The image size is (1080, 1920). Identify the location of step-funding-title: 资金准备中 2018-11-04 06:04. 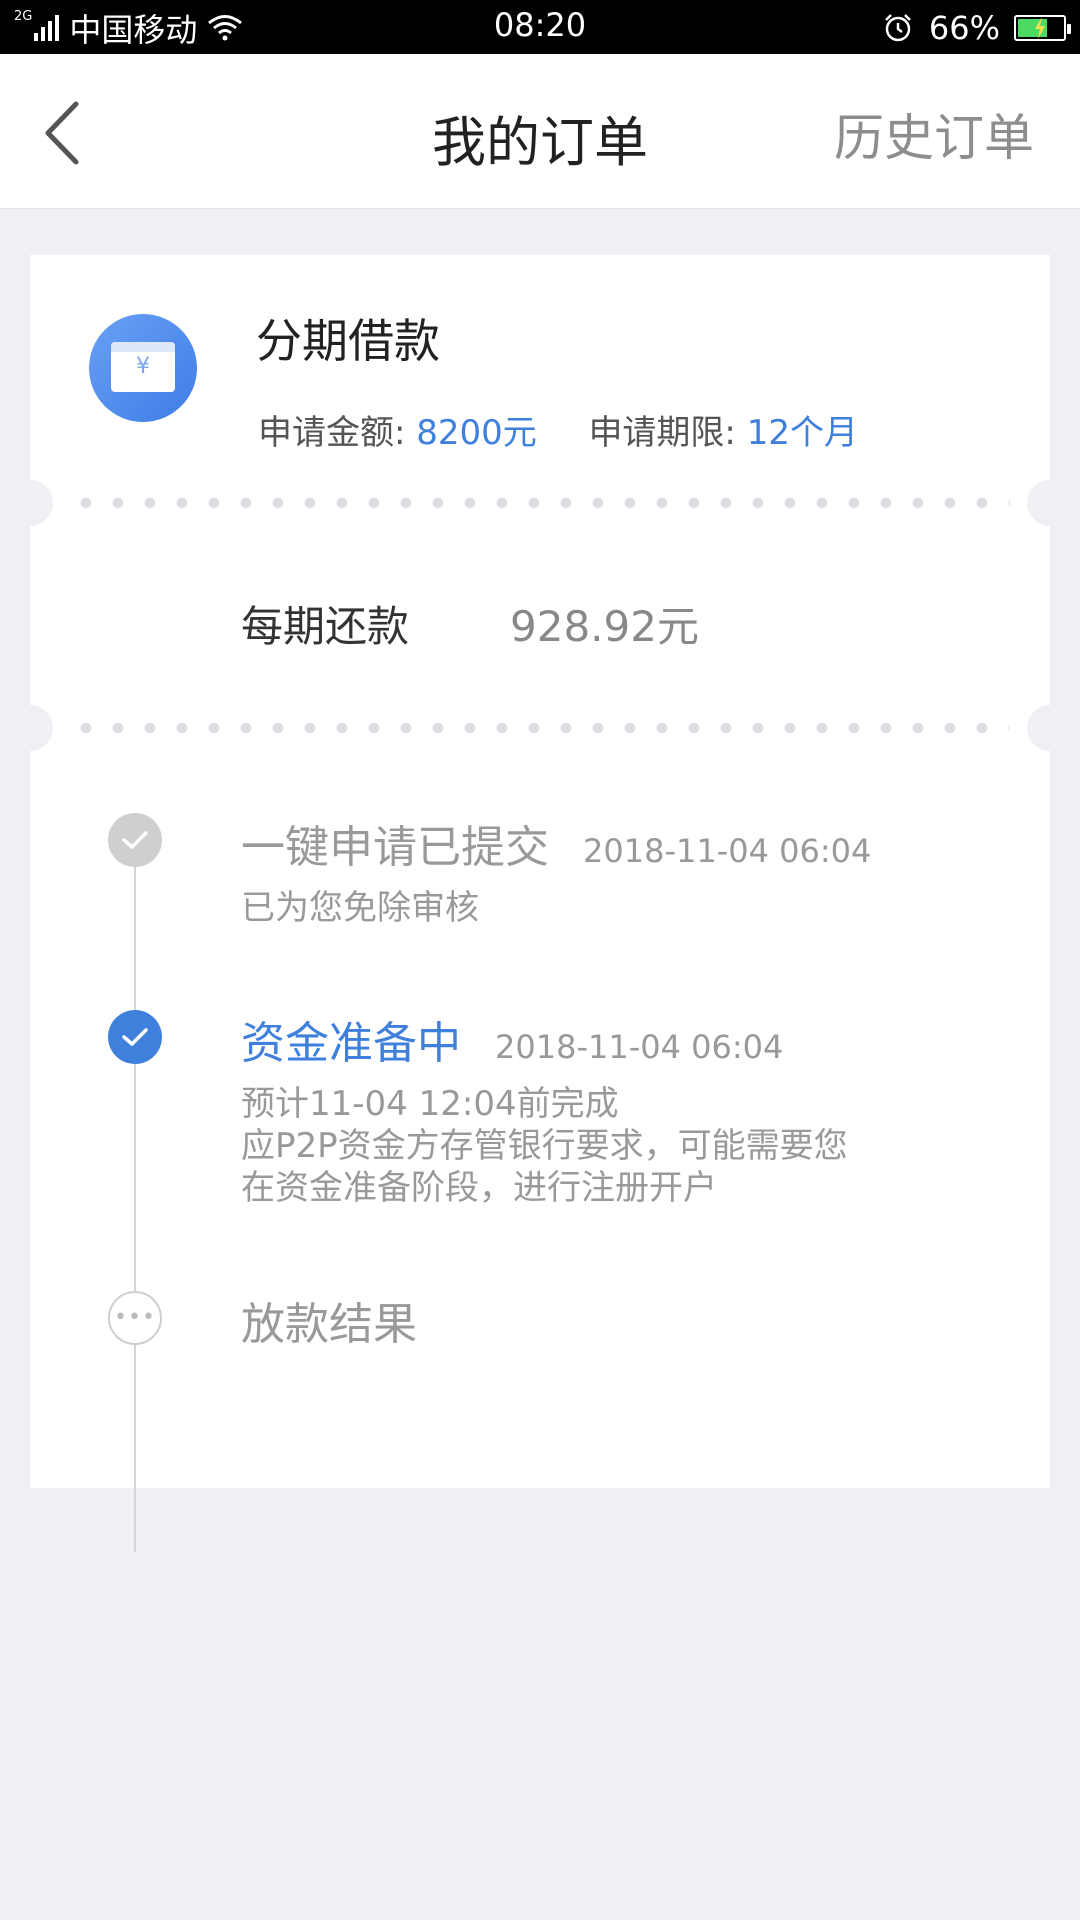
(512, 1039).